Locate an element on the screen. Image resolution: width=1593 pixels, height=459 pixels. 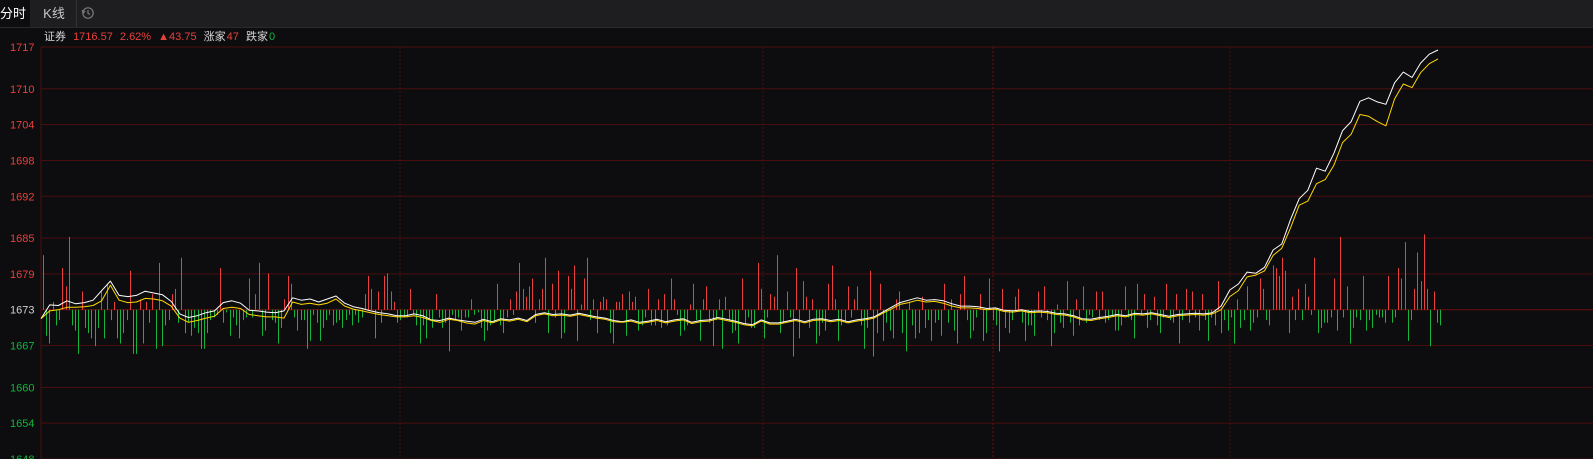
y-tick-label: 1679 is located at coordinates (22, 275).